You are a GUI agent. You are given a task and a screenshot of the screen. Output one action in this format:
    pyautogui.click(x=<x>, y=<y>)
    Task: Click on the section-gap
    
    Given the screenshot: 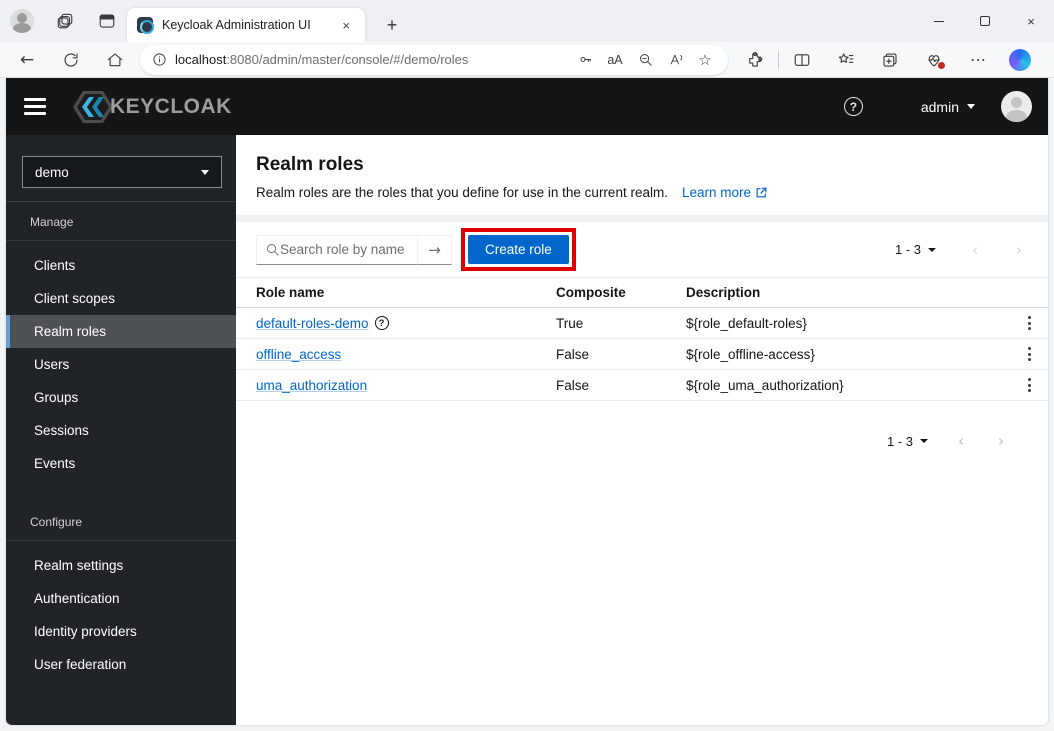 What is the action you would take?
    pyautogui.click(x=642, y=218)
    